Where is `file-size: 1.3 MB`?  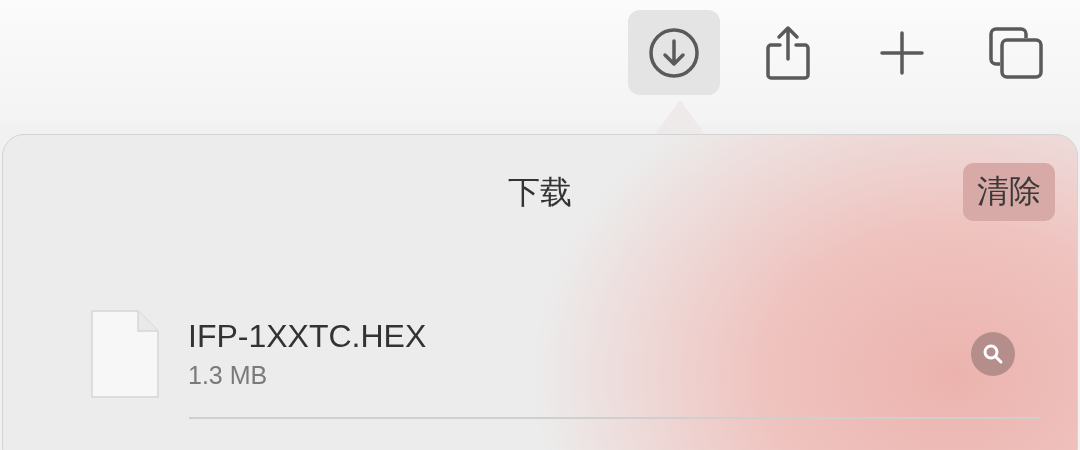 file-size: 1.3 MB is located at coordinates (228, 375).